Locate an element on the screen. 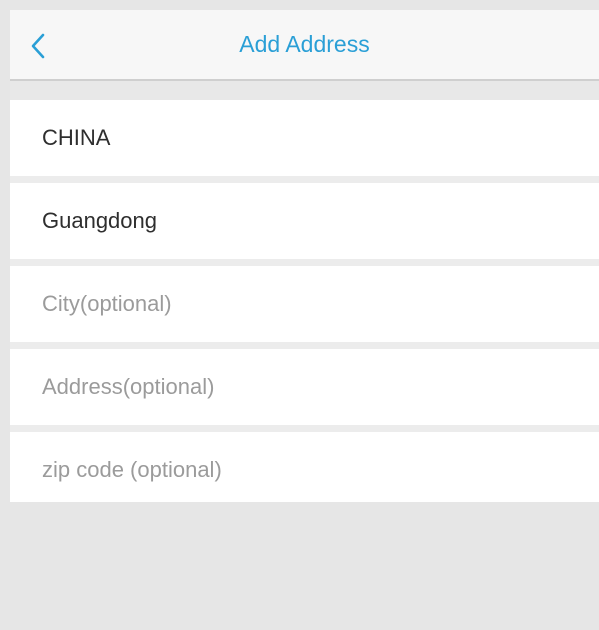 This screenshot has height=630, width=599. zip-code-row is located at coordinates (304, 471).